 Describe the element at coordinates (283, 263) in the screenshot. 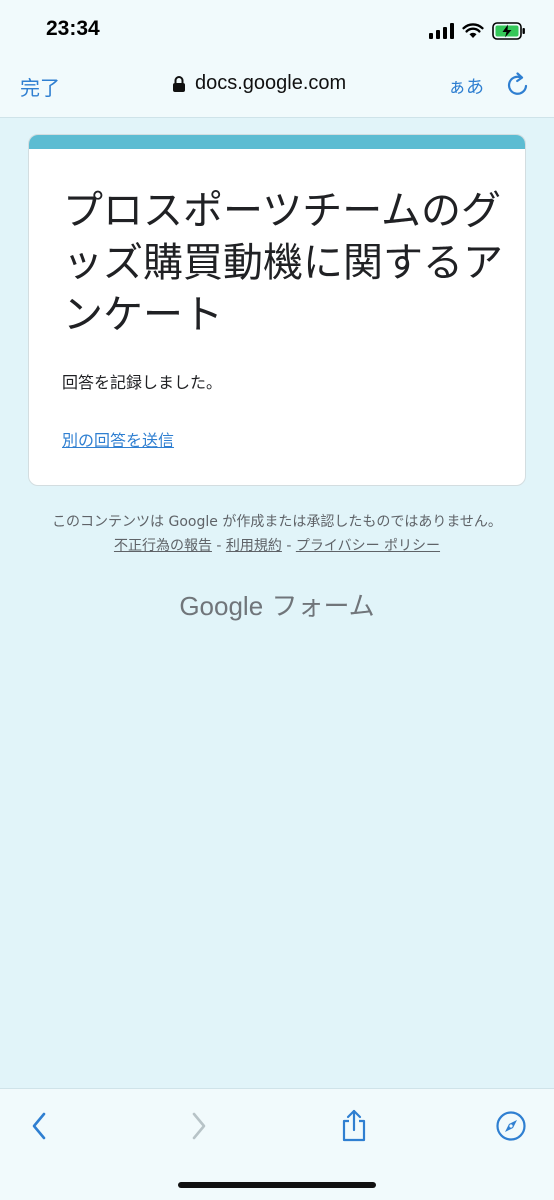

I see `form-title: プロスポーツチームのグッズ購買動機に関するアンケート` at that location.